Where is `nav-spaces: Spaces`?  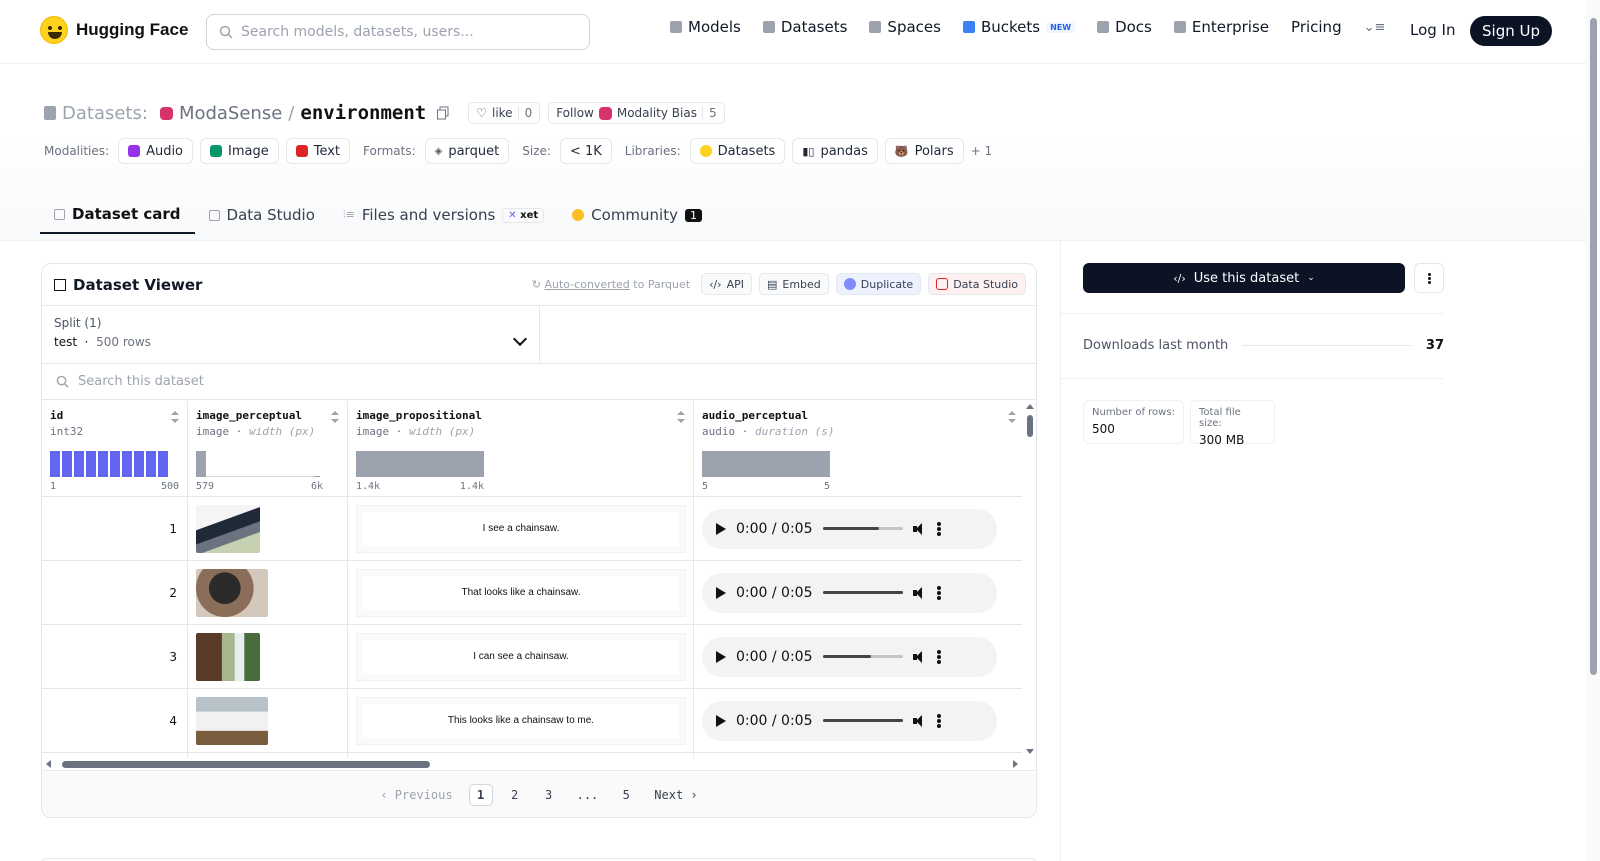 nav-spaces: Spaces is located at coordinates (905, 27).